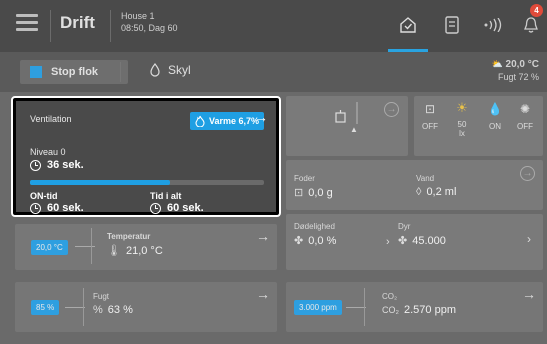  I want to click on water-drop-icon: ◊, so click(419, 192).